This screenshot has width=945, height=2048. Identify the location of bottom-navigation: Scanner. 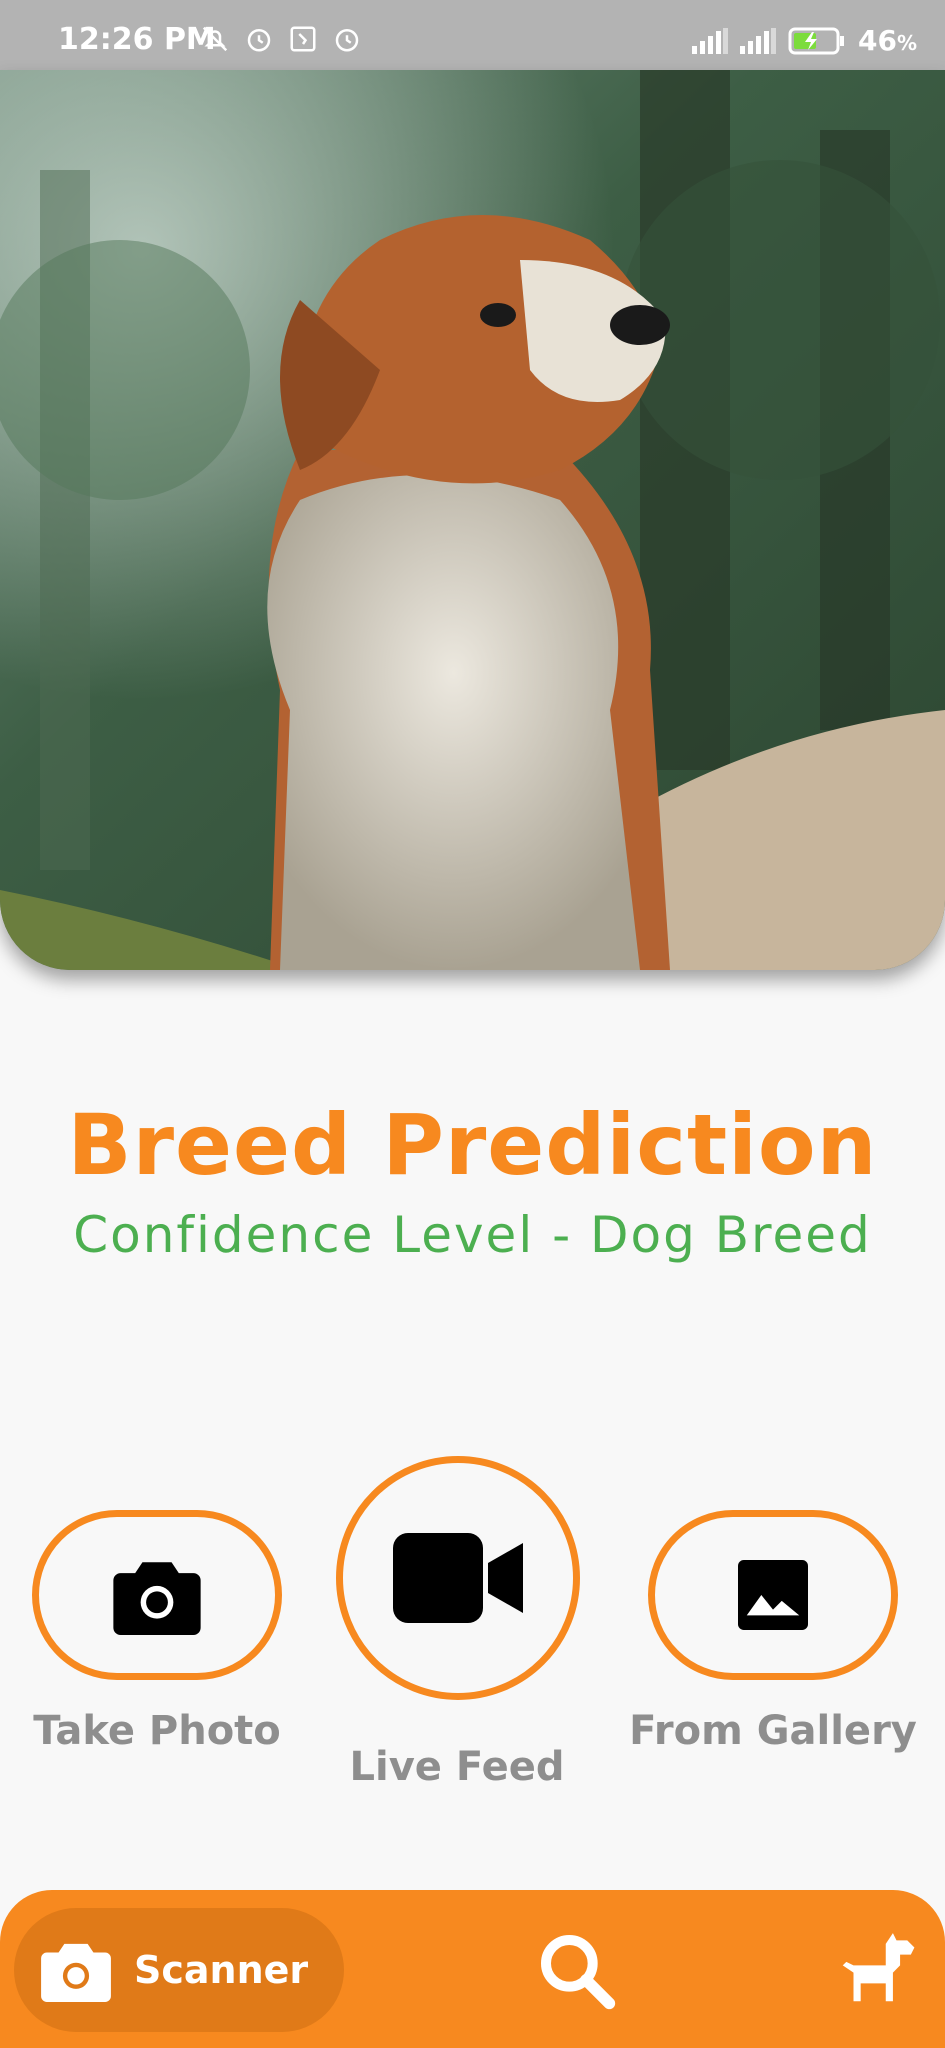
(472, 1969).